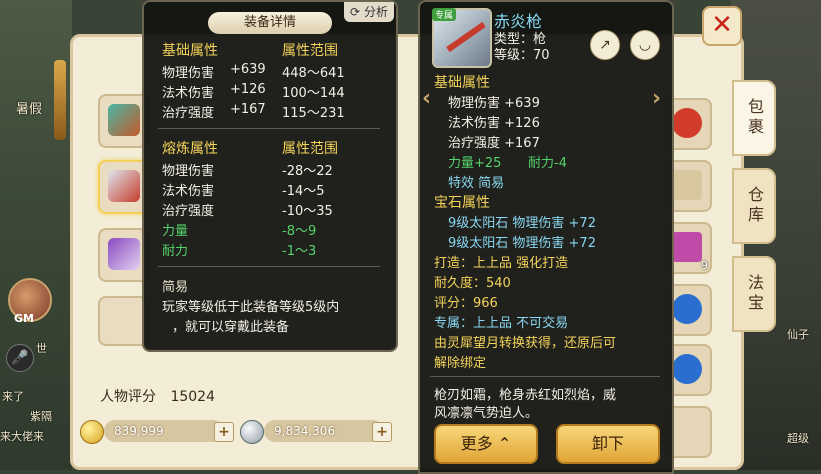  Describe the element at coordinates (252, 432) in the screenshot. I see `silver-coin-icon` at that location.